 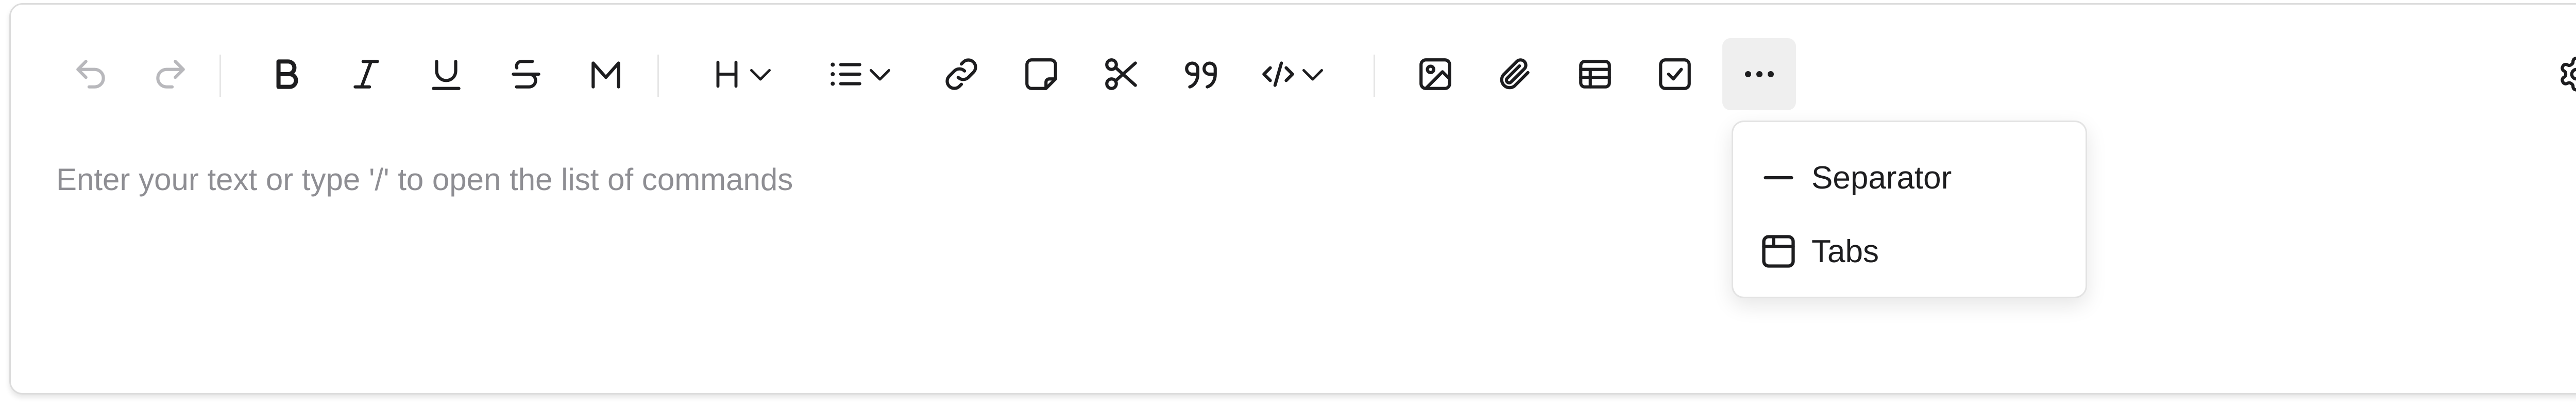 What do you see at coordinates (2568, 74) in the screenshot?
I see `gear-icon` at bounding box center [2568, 74].